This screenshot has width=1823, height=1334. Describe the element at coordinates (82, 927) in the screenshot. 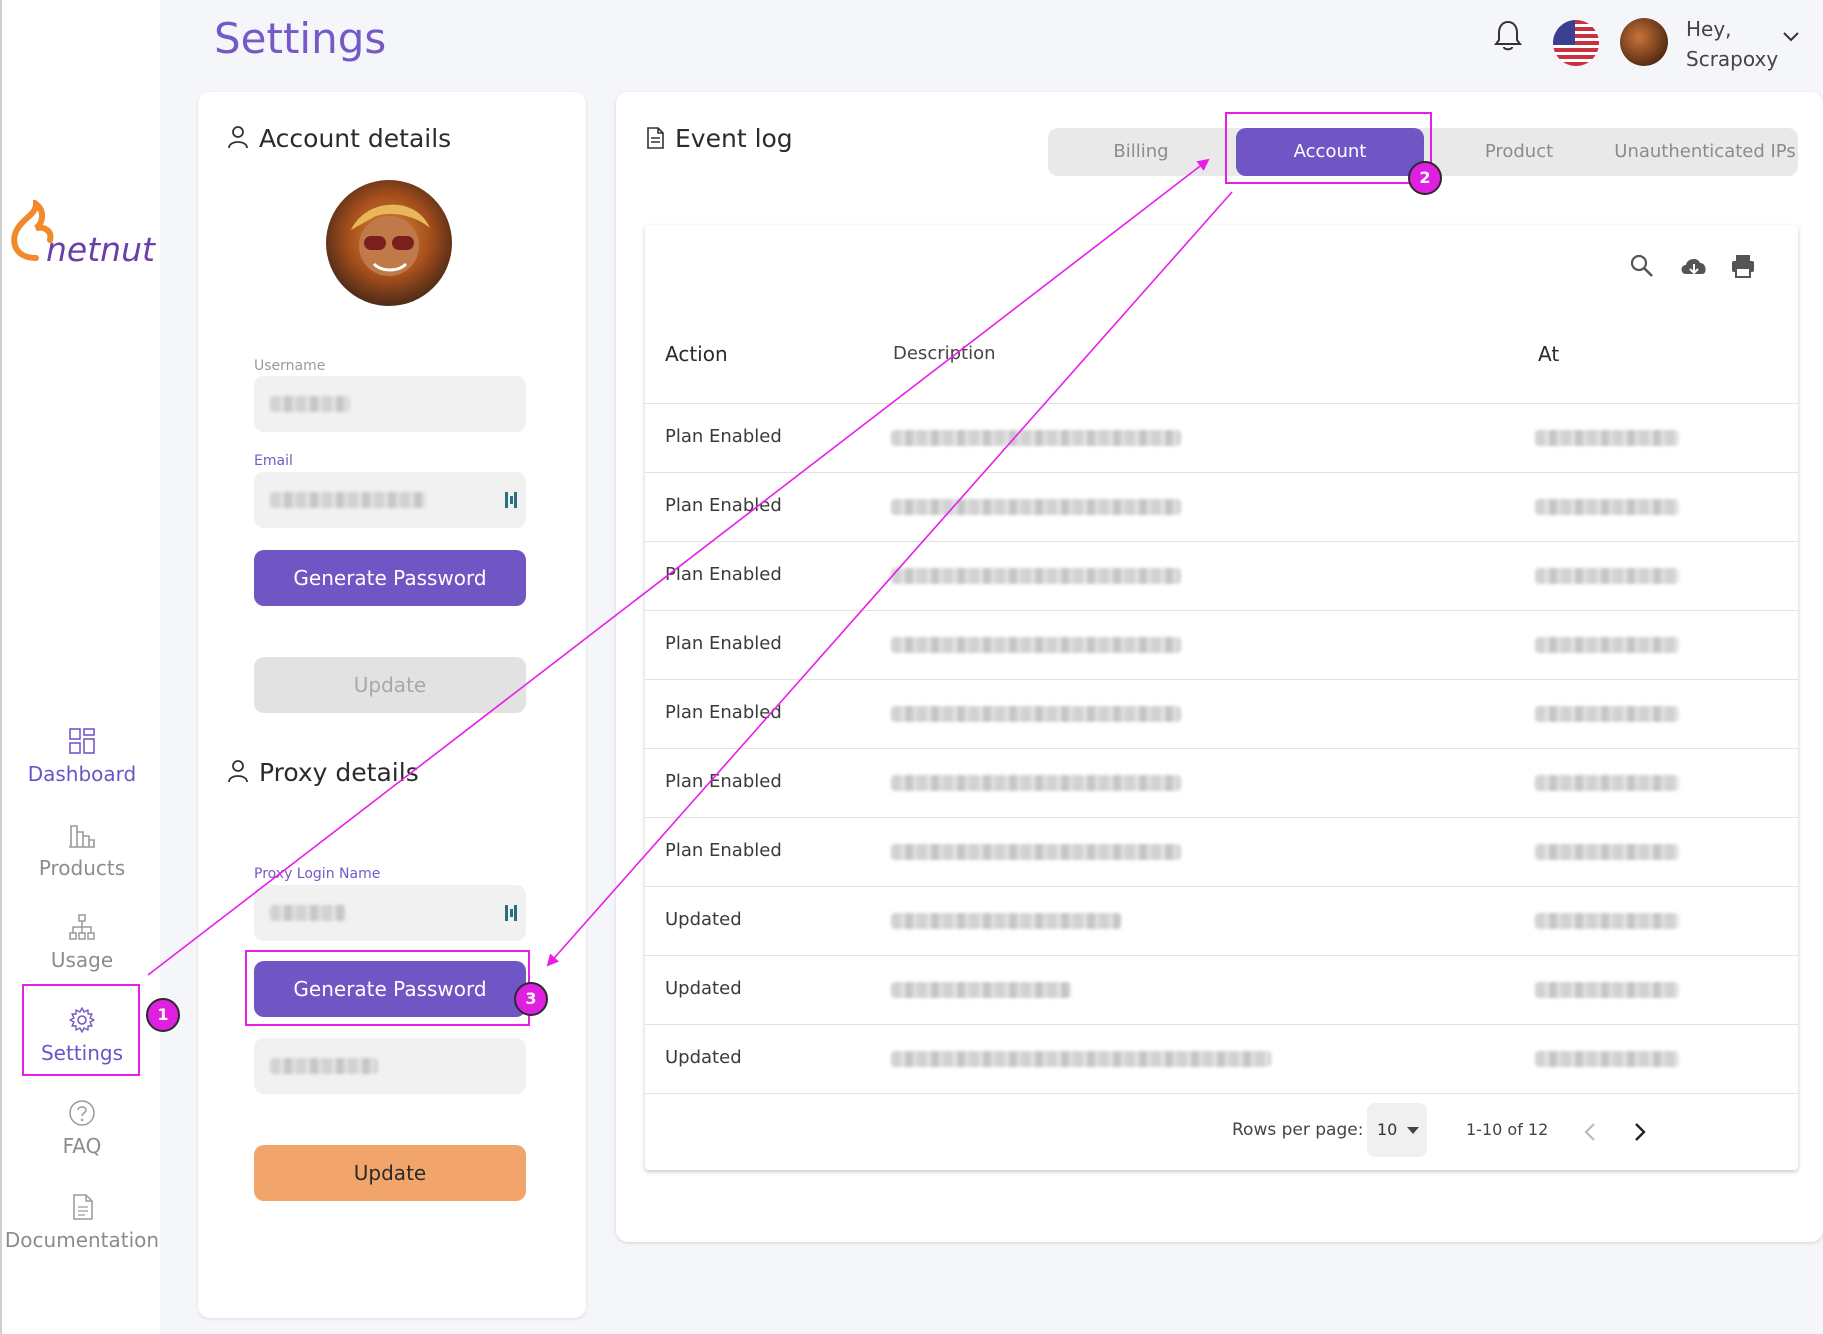

I see `usage-icon` at that location.